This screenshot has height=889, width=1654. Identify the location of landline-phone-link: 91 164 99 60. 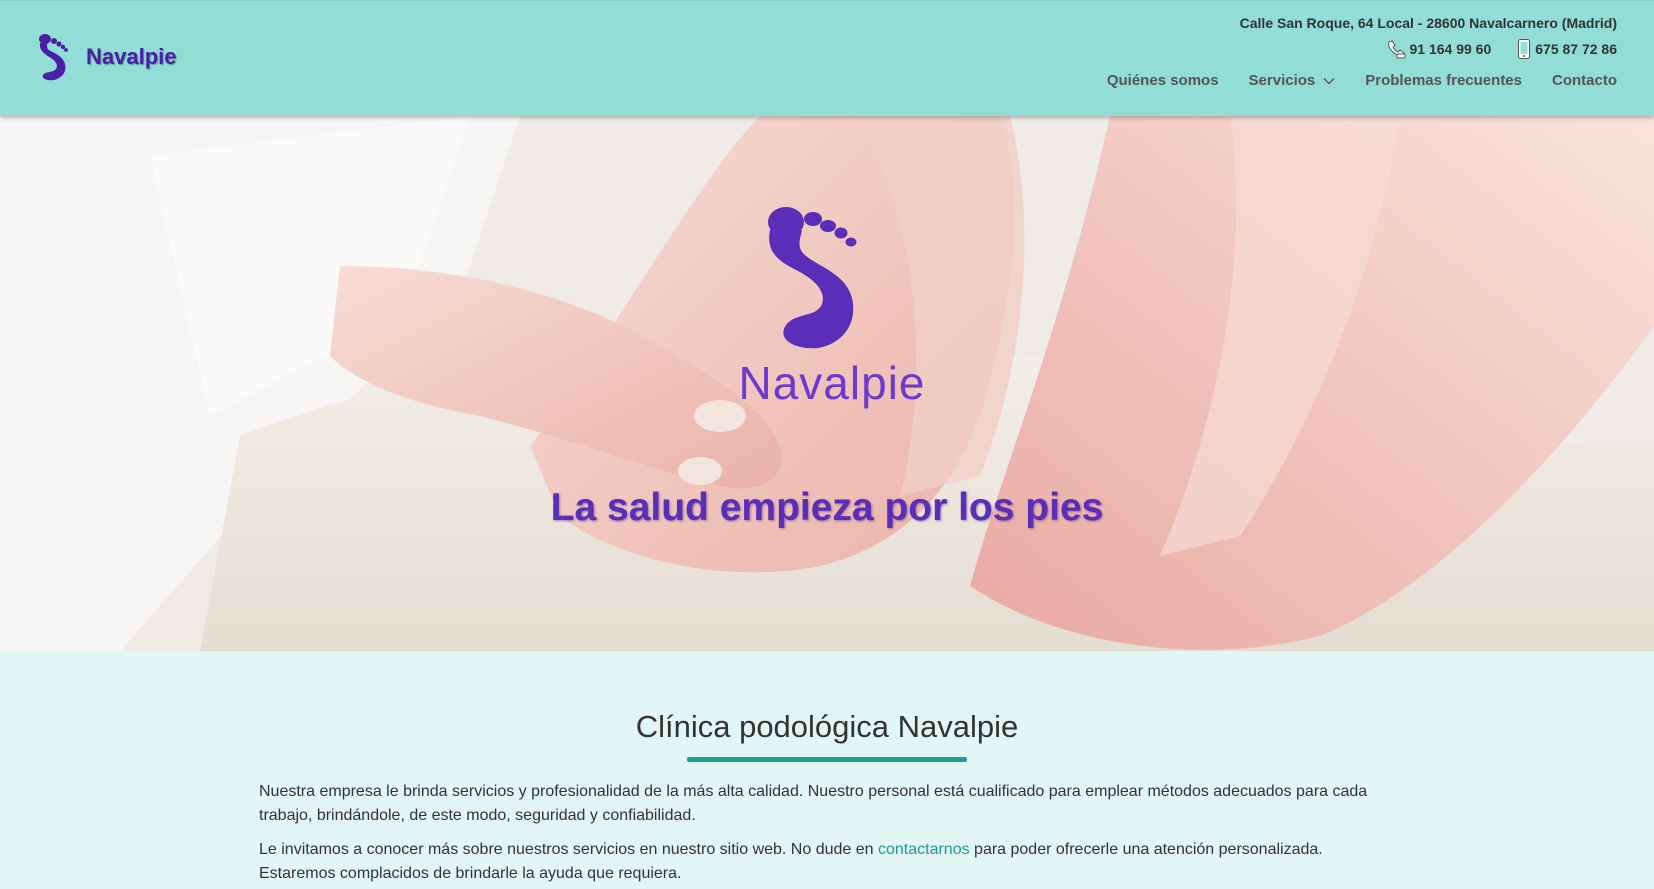
(1439, 49).